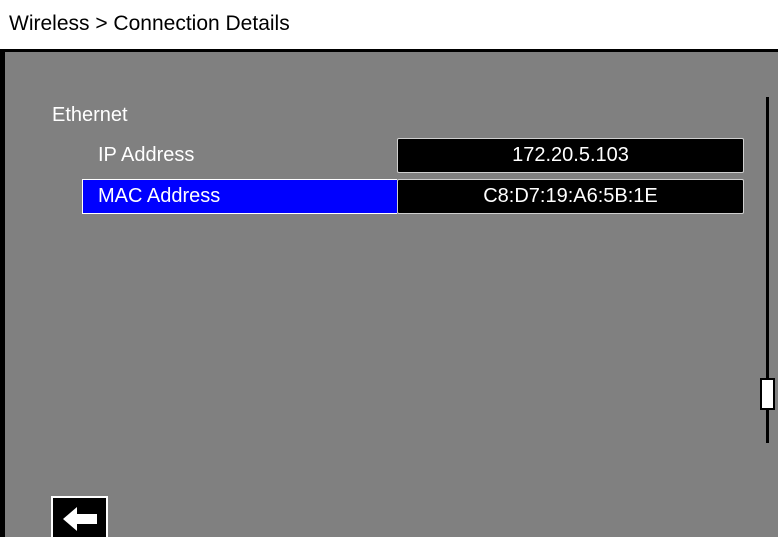 Image resolution: width=778 pixels, height=537 pixels. I want to click on left-arrow-icon, so click(80, 519).